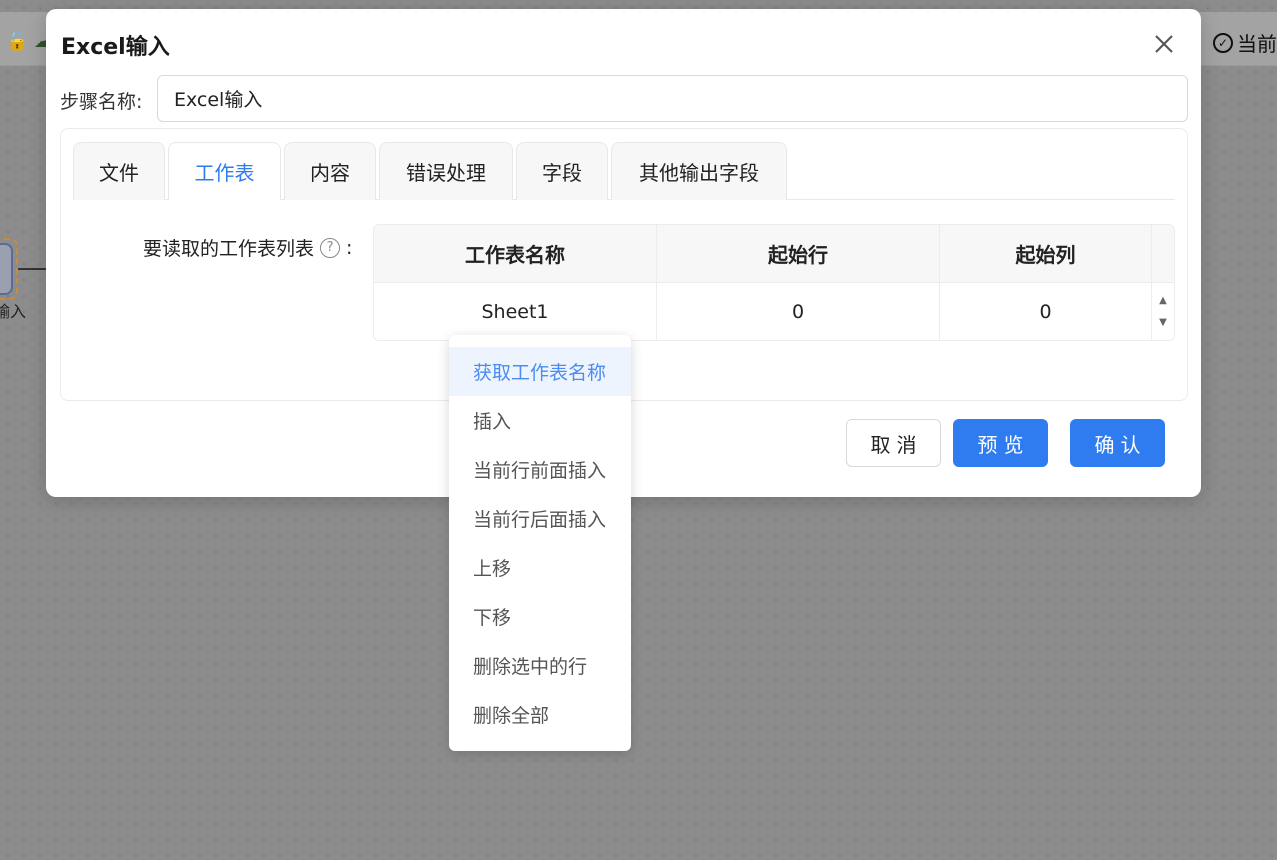 The height and width of the screenshot is (860, 1277). I want to click on menu-item-insert-after: 当前行后面插入, so click(540, 518).